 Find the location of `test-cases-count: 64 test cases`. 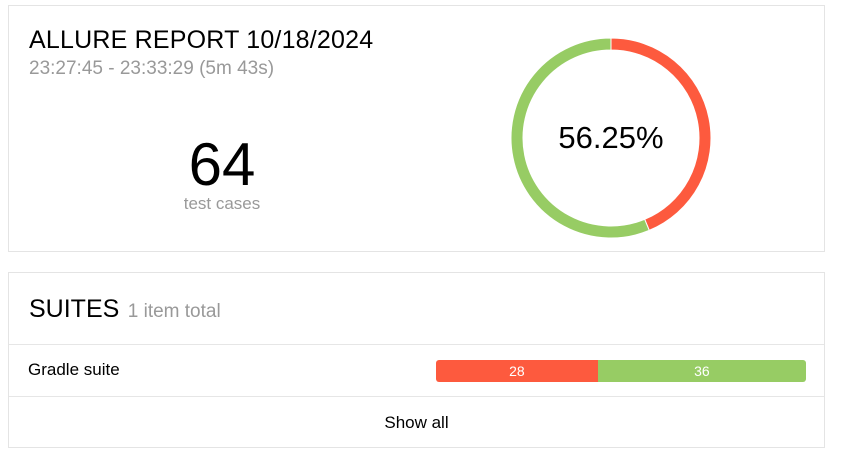

test-cases-count: 64 test cases is located at coordinates (222, 173).